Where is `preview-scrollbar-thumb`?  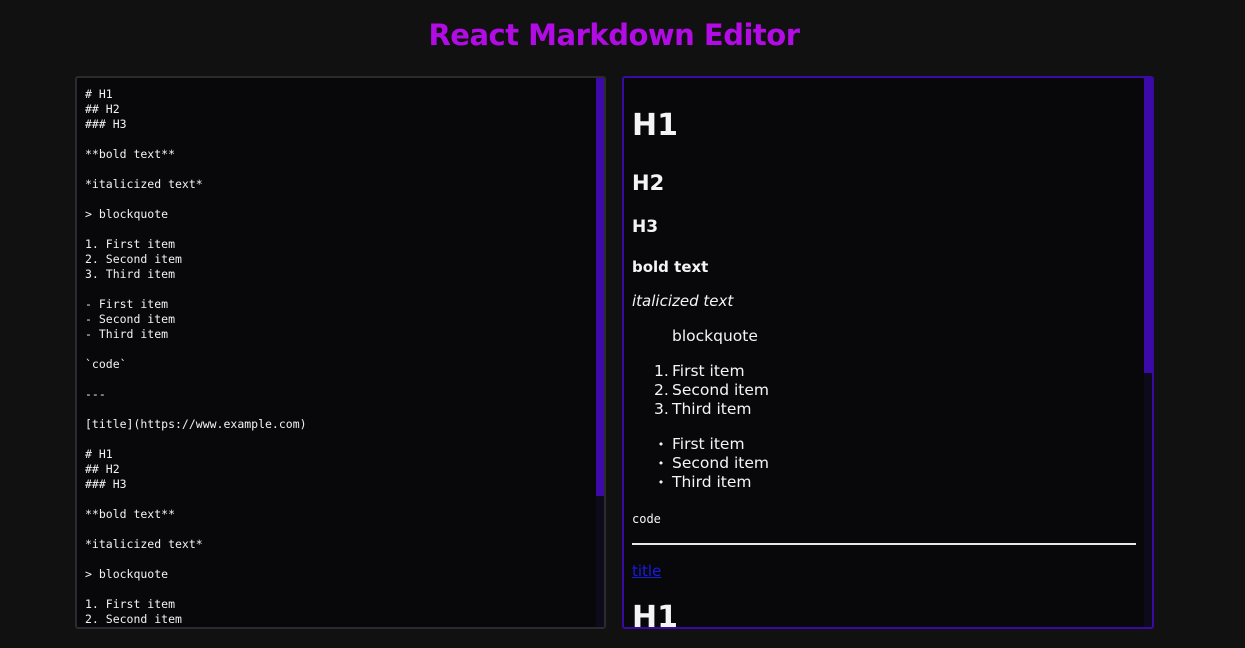
preview-scrollbar-thumb is located at coordinates (1148, 225).